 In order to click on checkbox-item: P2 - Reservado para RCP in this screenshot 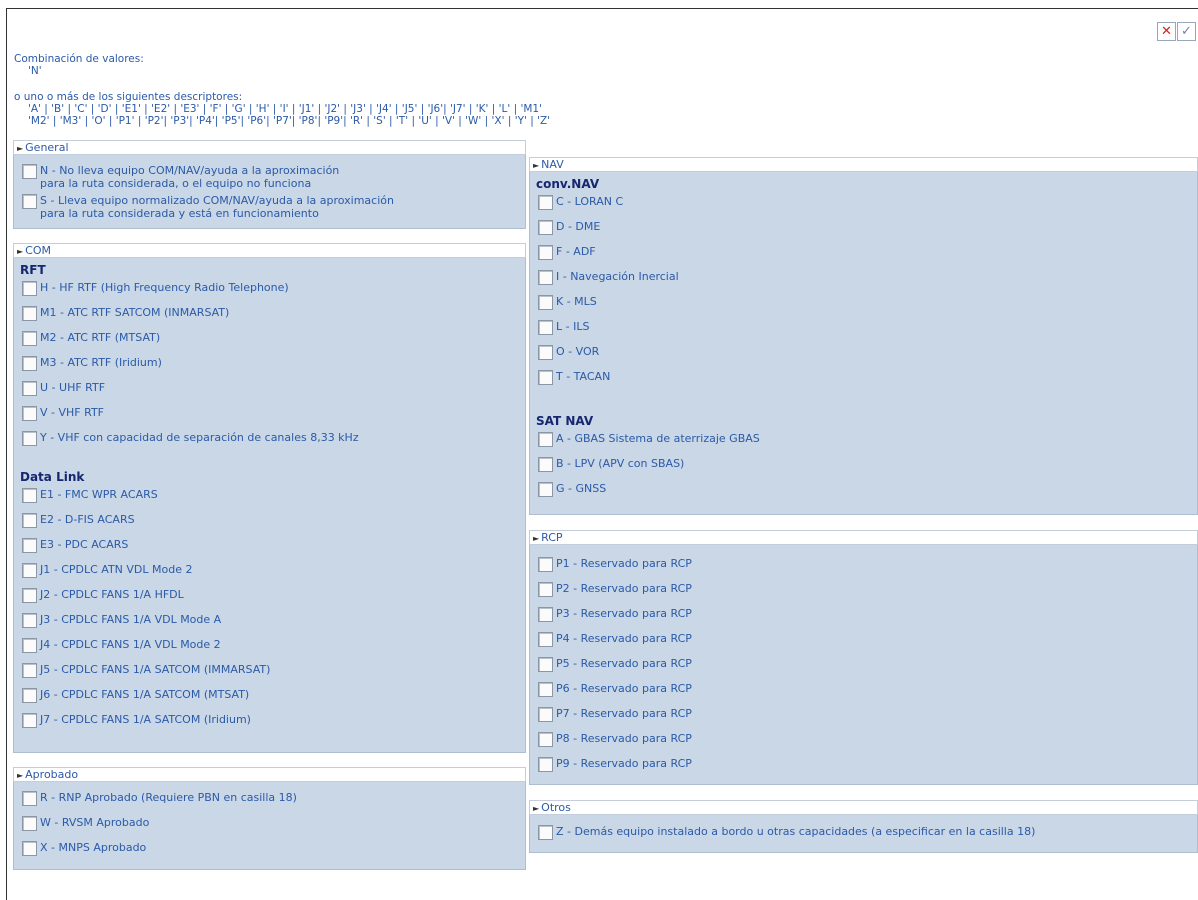, I will do `click(863, 591)`.